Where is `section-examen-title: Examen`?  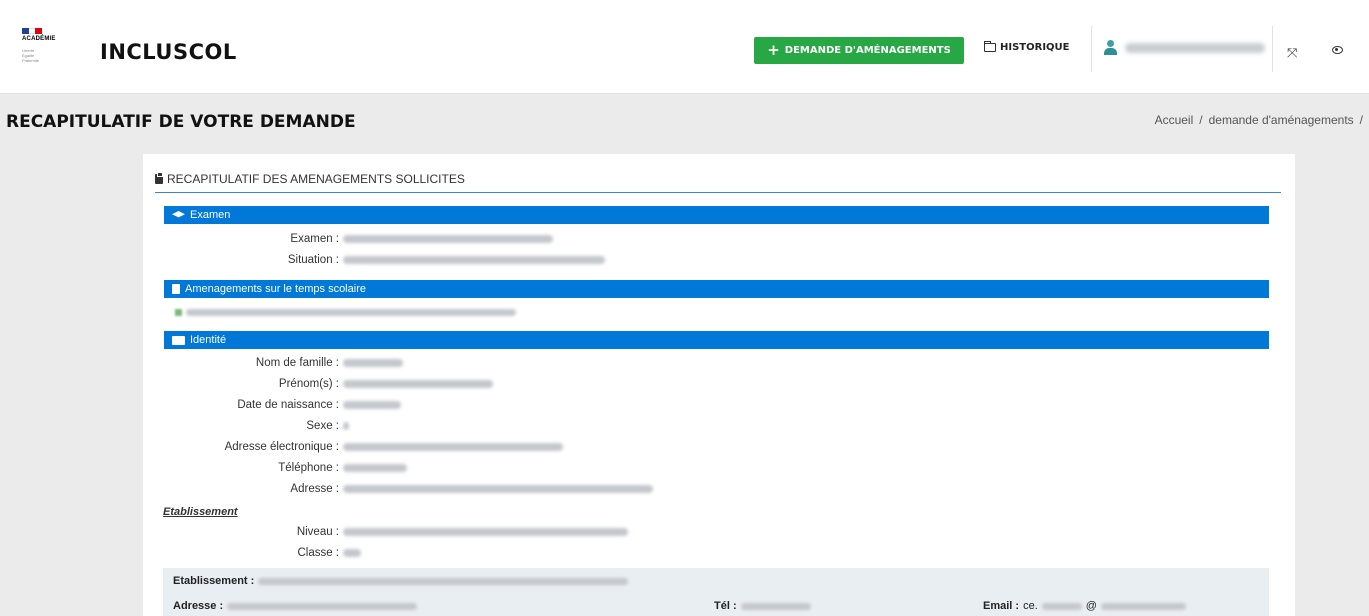 section-examen-title: Examen is located at coordinates (210, 215).